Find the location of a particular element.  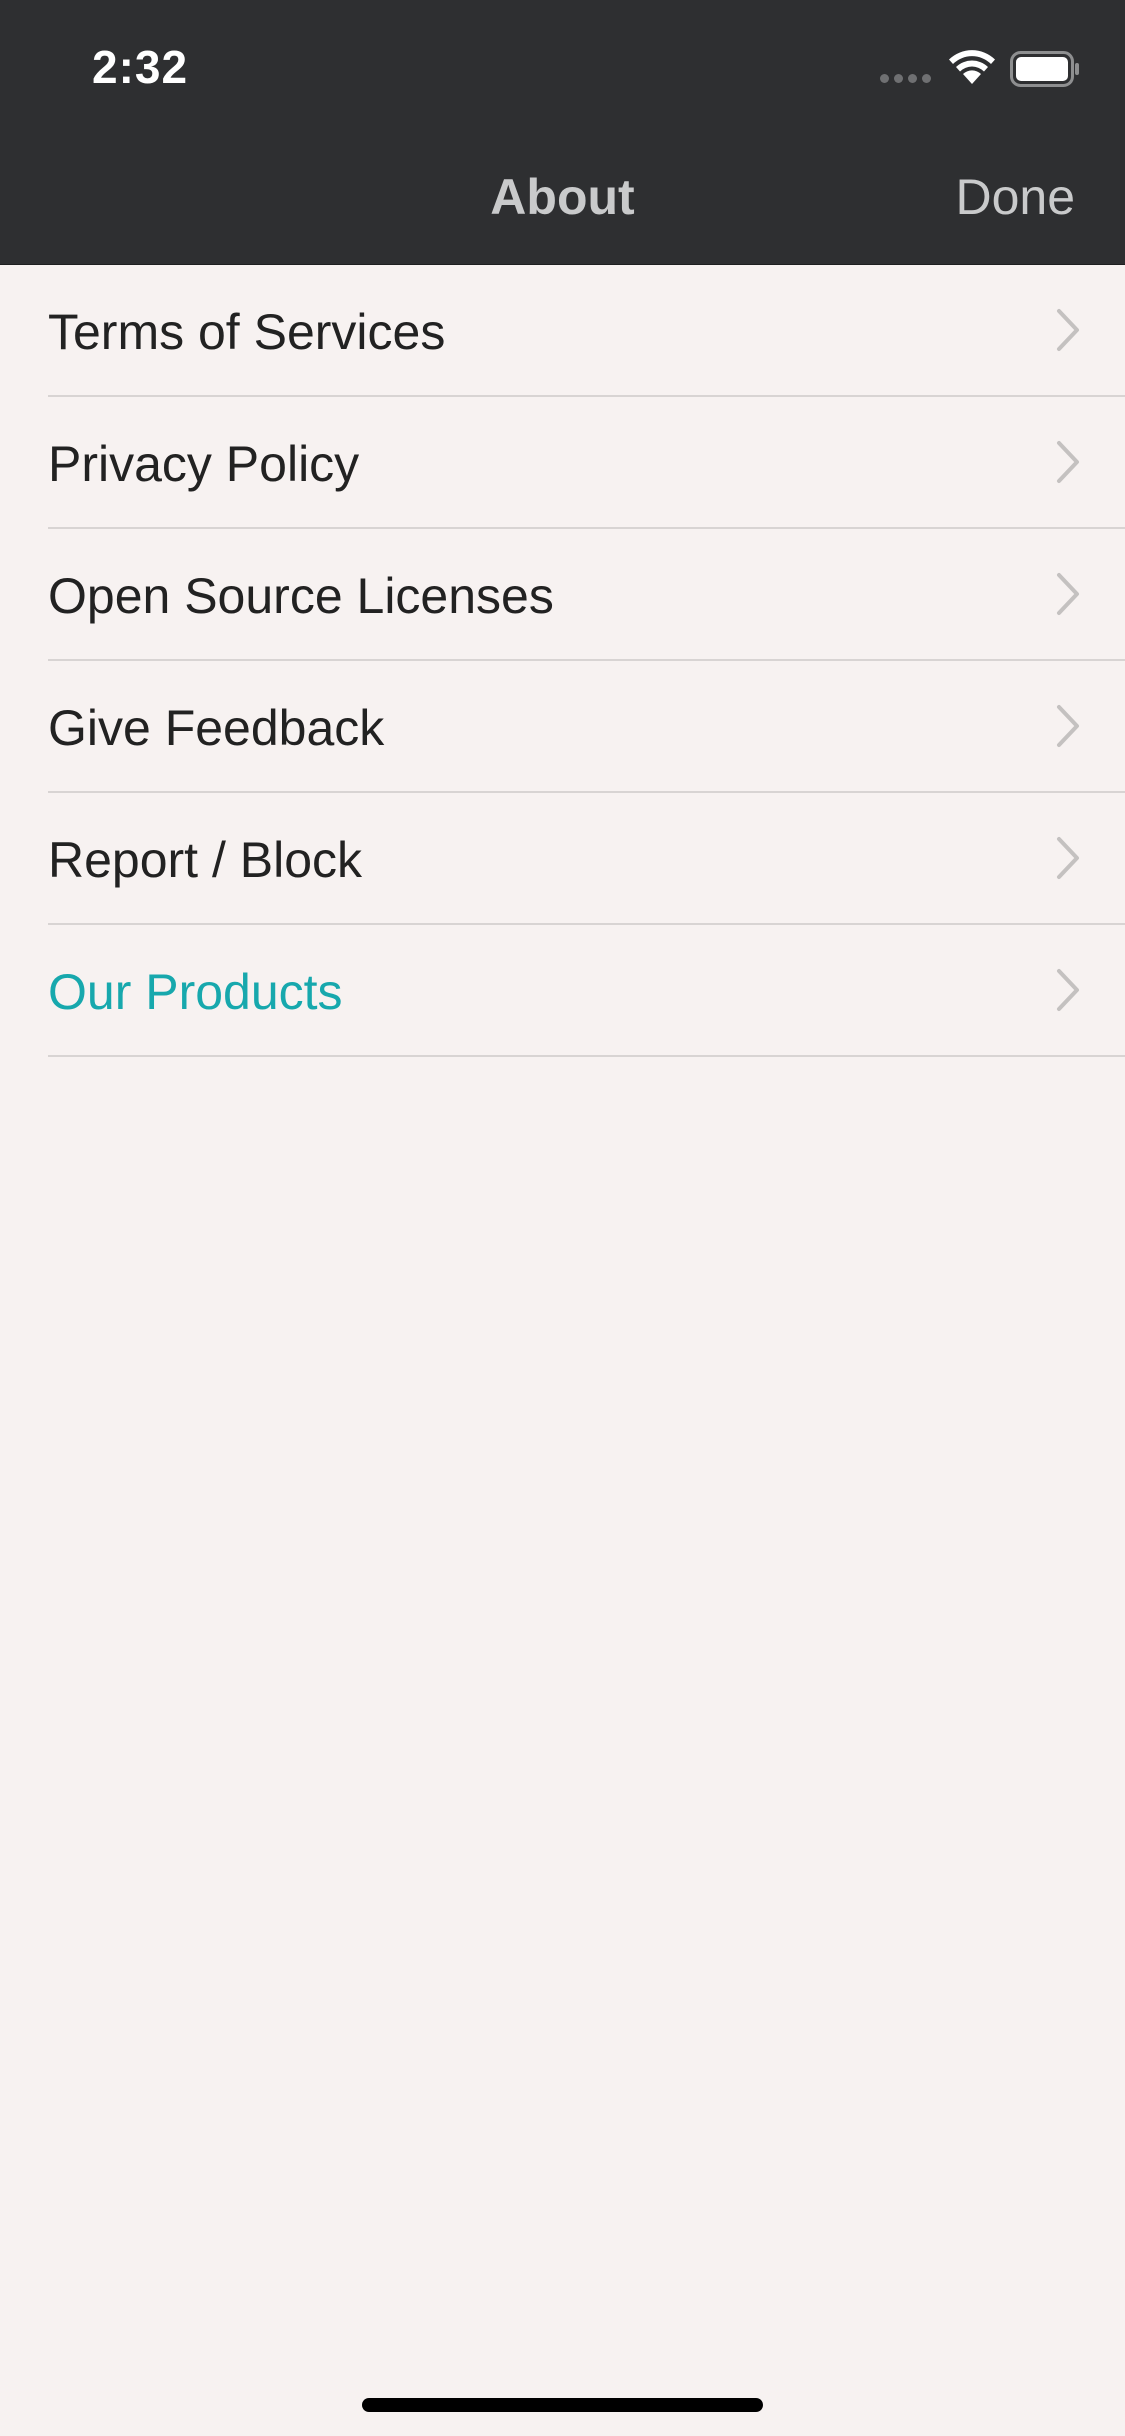

cellular-signal-icon is located at coordinates (906, 79).